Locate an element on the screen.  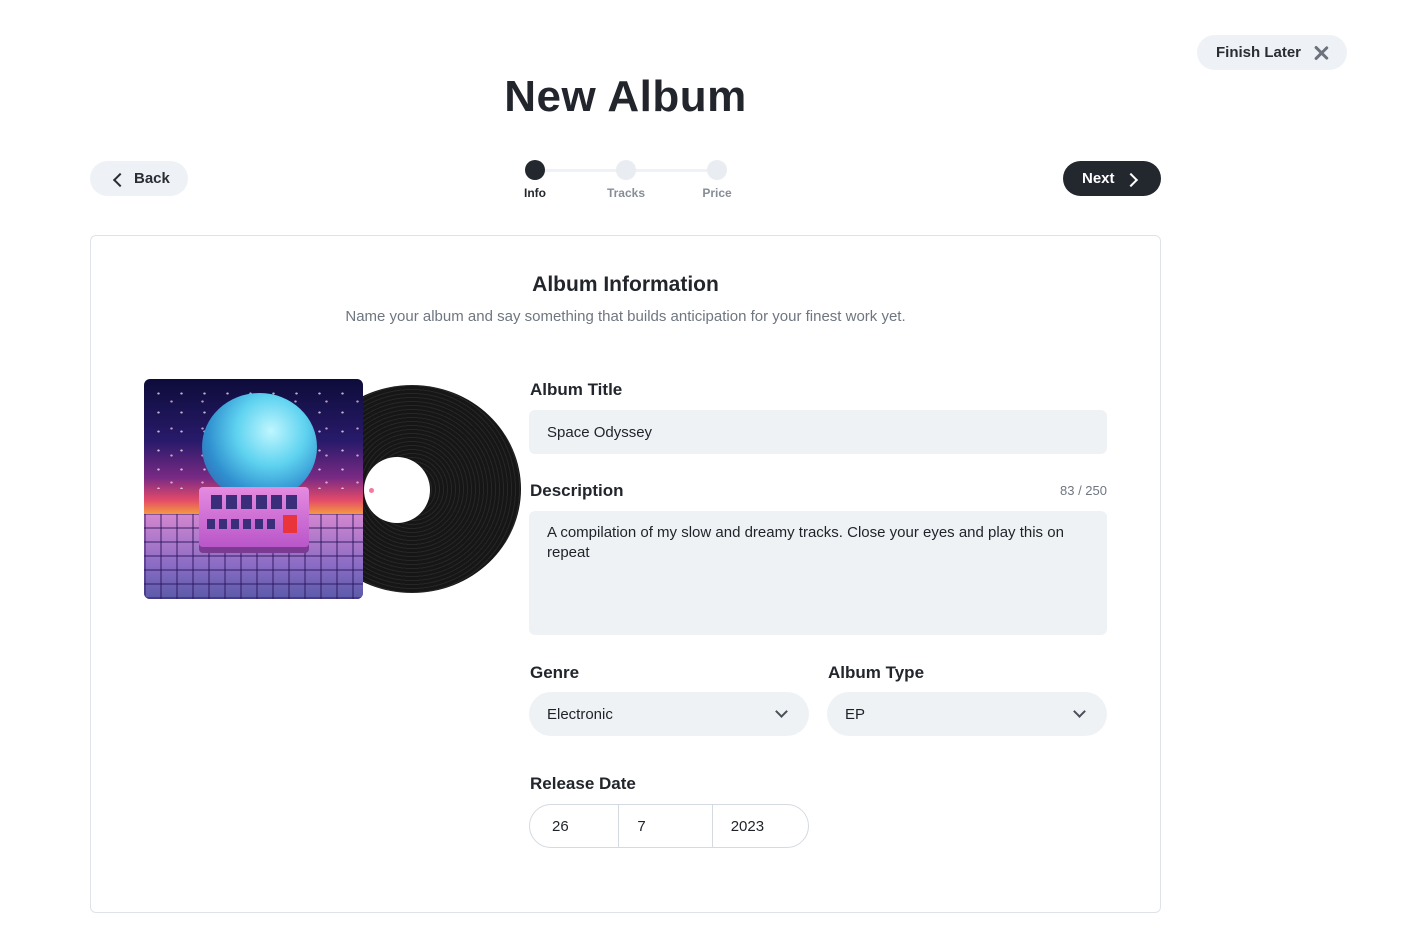
cover-keys is located at coordinates (254, 502).